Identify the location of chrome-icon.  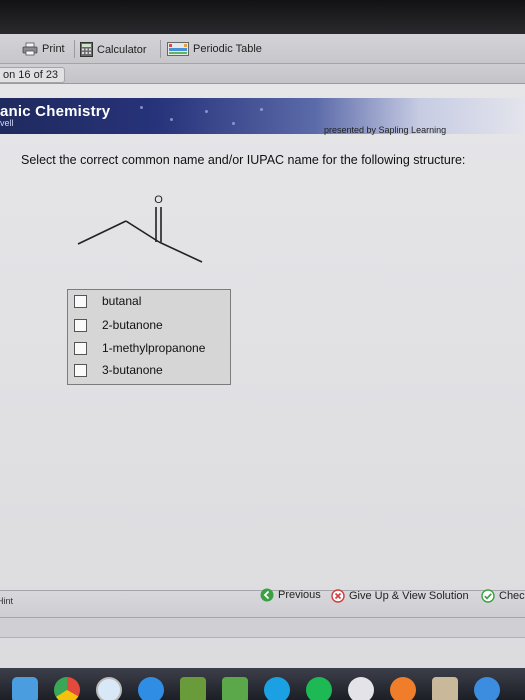
(67, 688).